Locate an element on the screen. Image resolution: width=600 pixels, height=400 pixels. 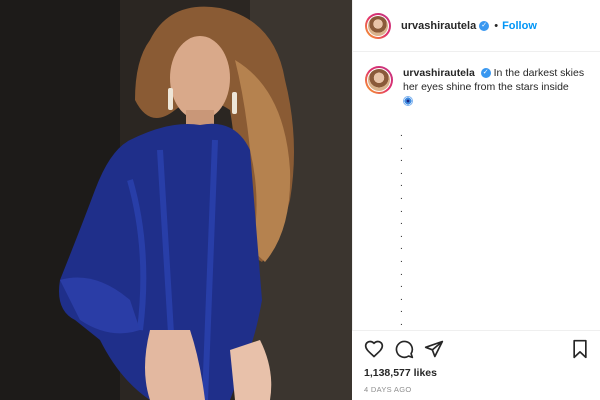
action-bar: 1,138,577 likes 4 DAYS AGO is located at coordinates (476, 365).